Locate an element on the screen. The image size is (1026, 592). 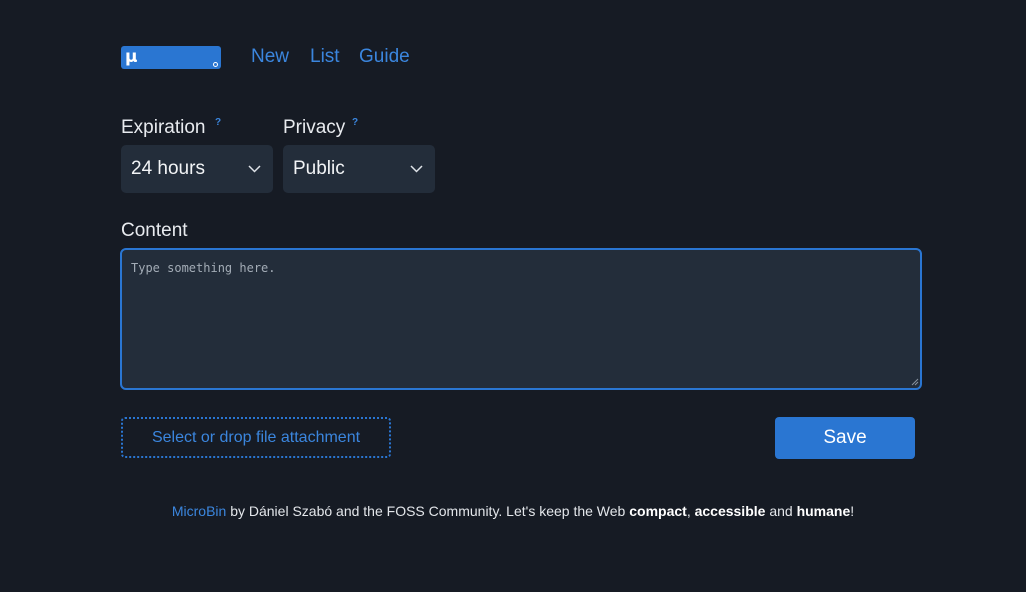
nav-link-list: List is located at coordinates (325, 57).